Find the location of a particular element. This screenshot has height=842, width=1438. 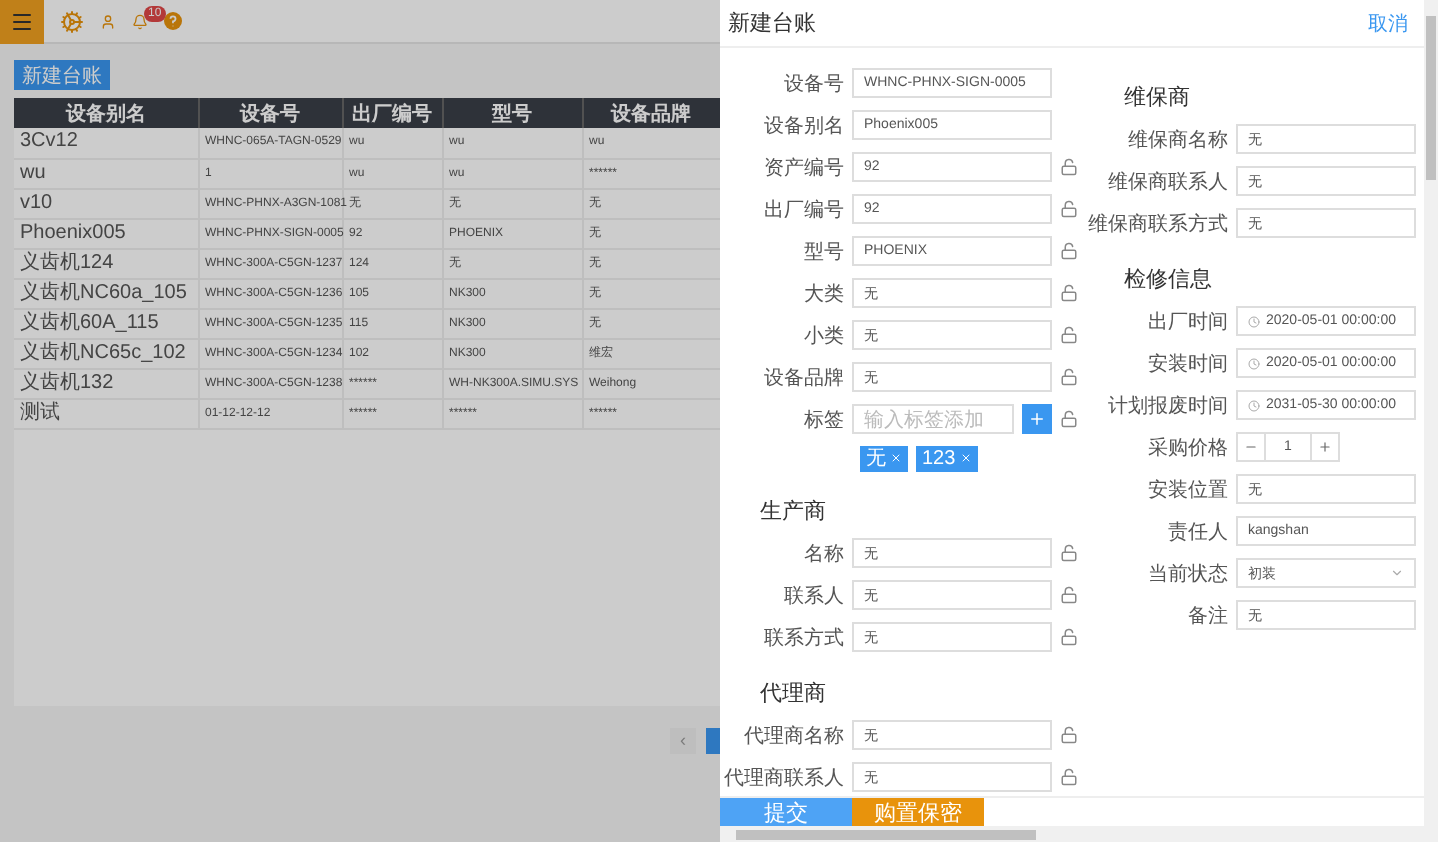

field-label: 备注 is located at coordinates (1207, 616).